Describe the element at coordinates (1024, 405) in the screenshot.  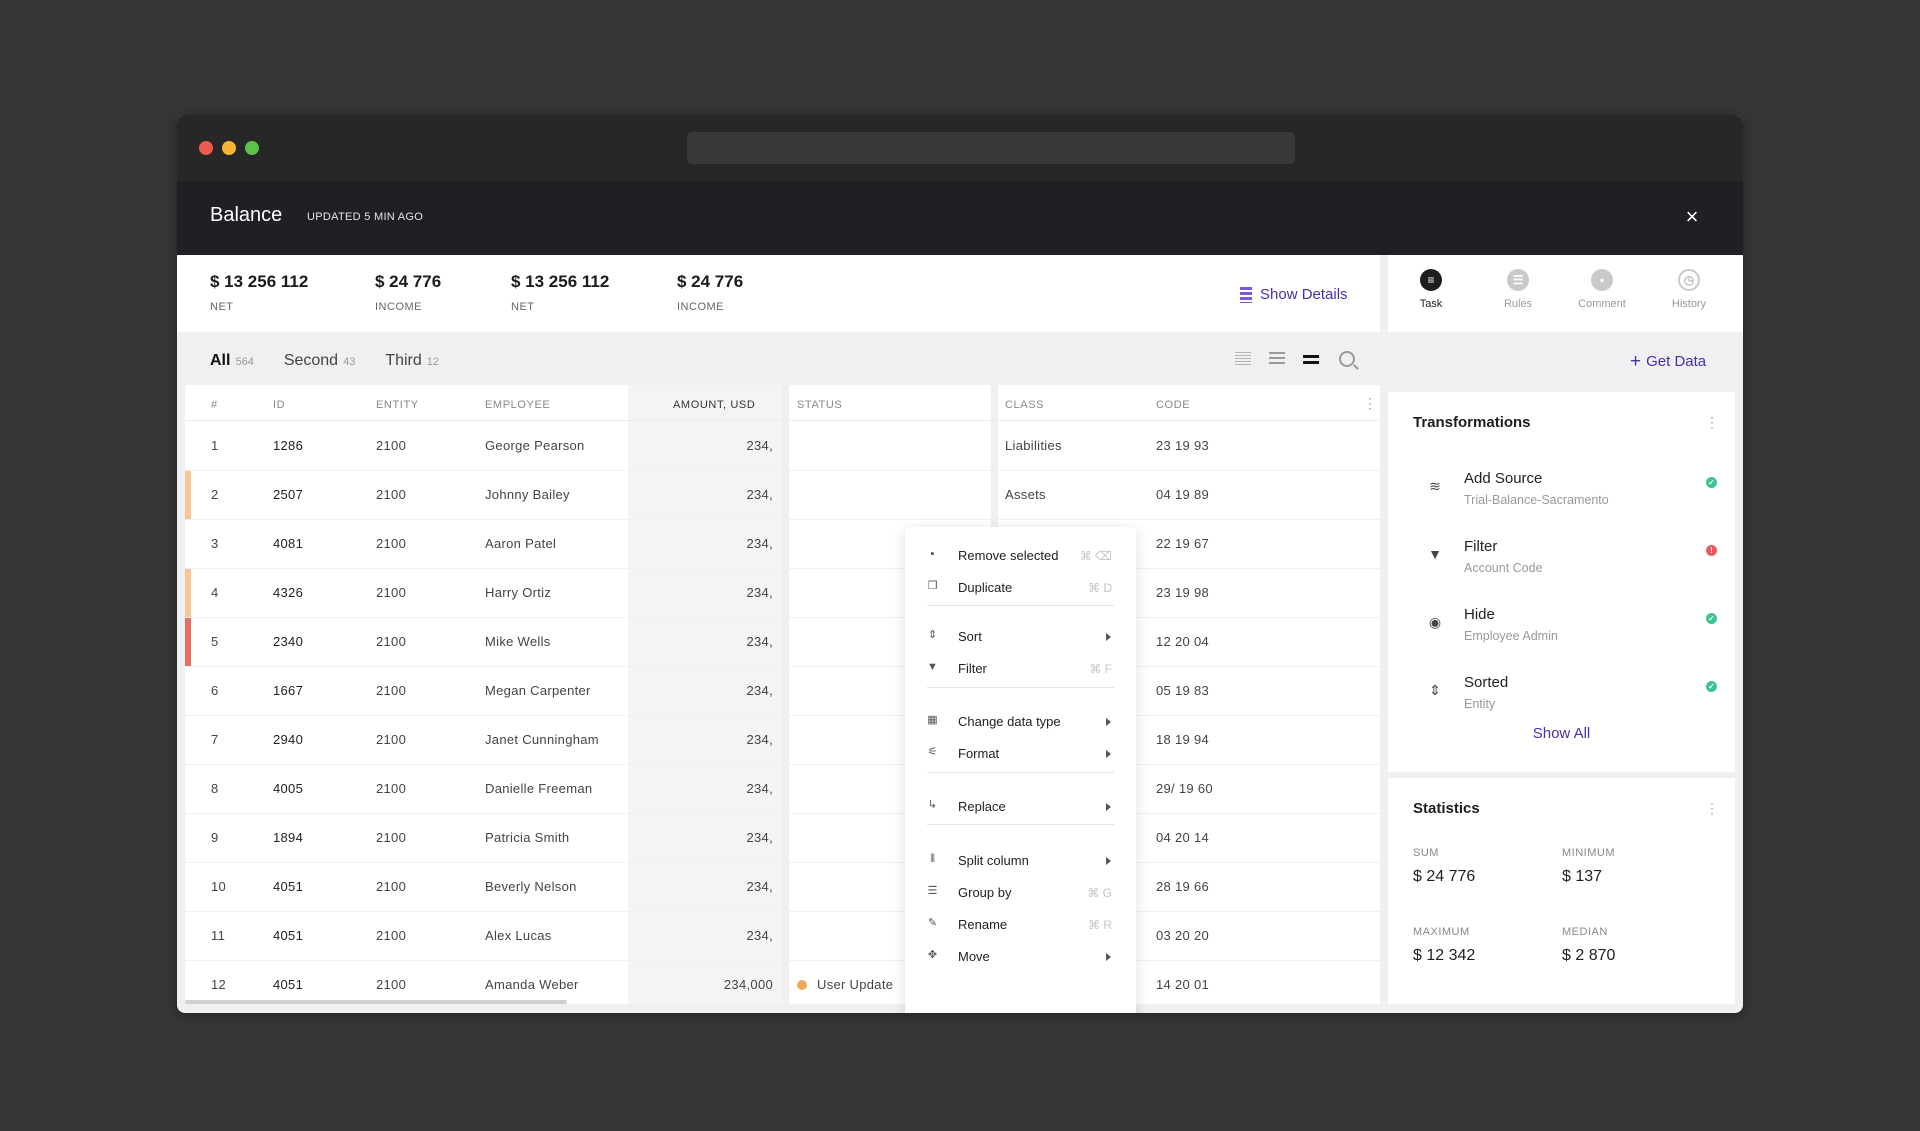
I see `header-class: CLASS` at that location.